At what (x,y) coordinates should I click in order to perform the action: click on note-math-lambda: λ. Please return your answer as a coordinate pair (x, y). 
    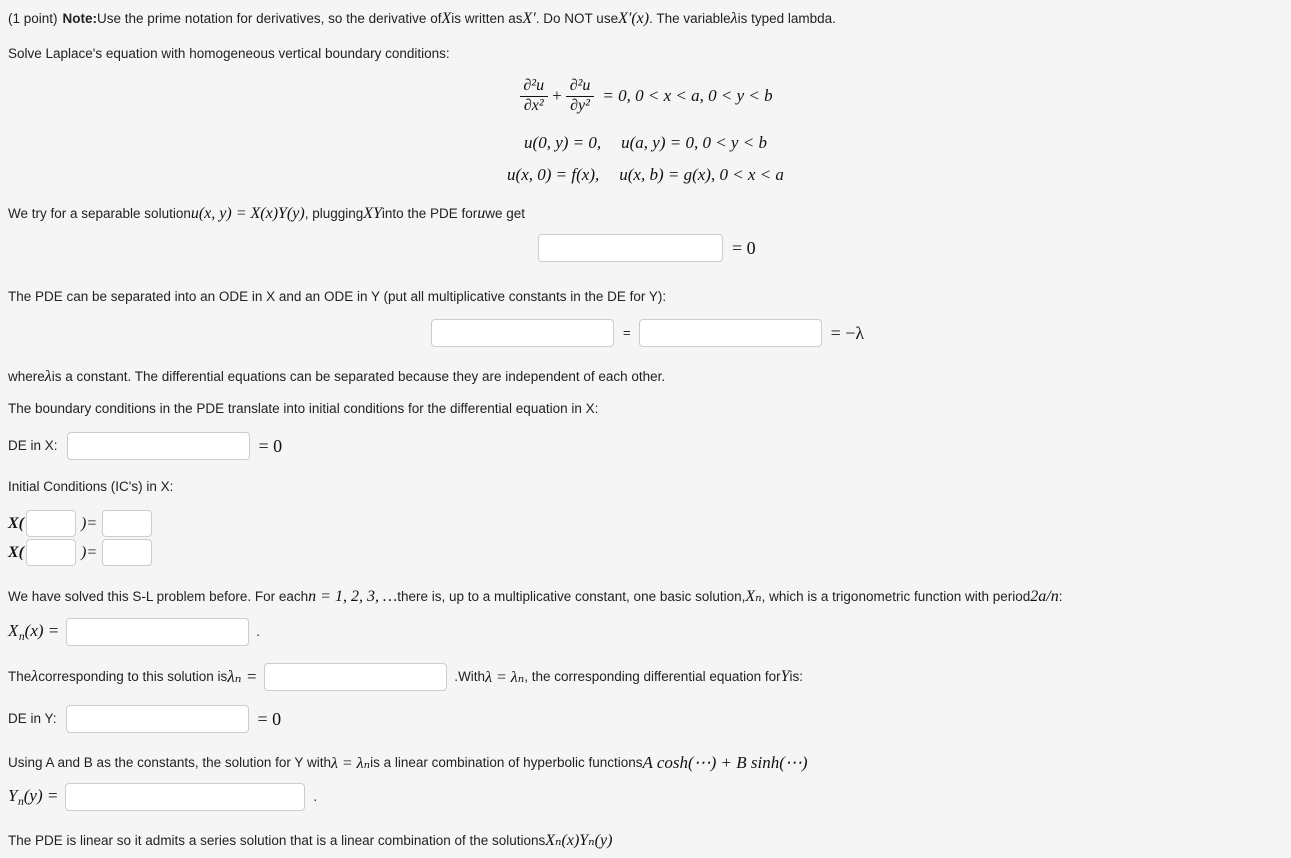
    Looking at the image, I should click on (734, 18).